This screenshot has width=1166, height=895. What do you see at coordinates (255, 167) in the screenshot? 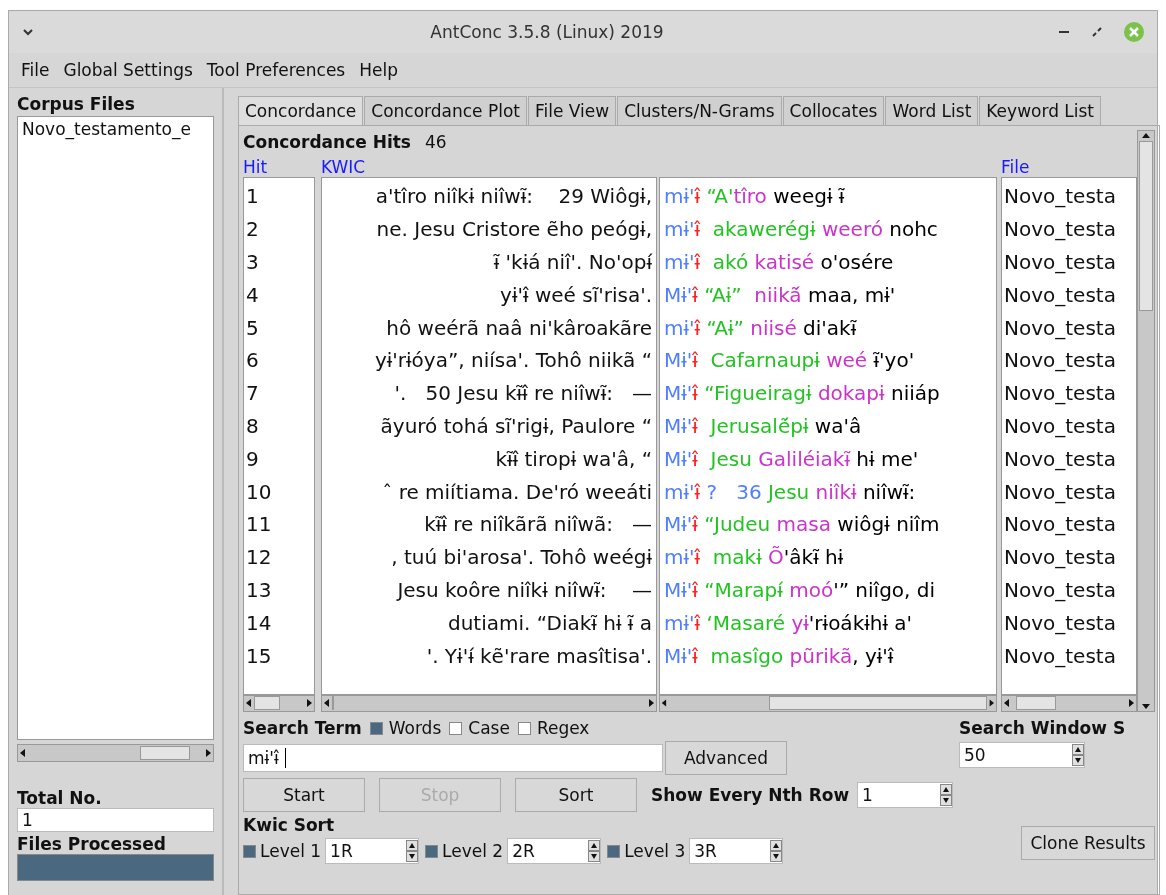
I see `column-header: Hit` at bounding box center [255, 167].